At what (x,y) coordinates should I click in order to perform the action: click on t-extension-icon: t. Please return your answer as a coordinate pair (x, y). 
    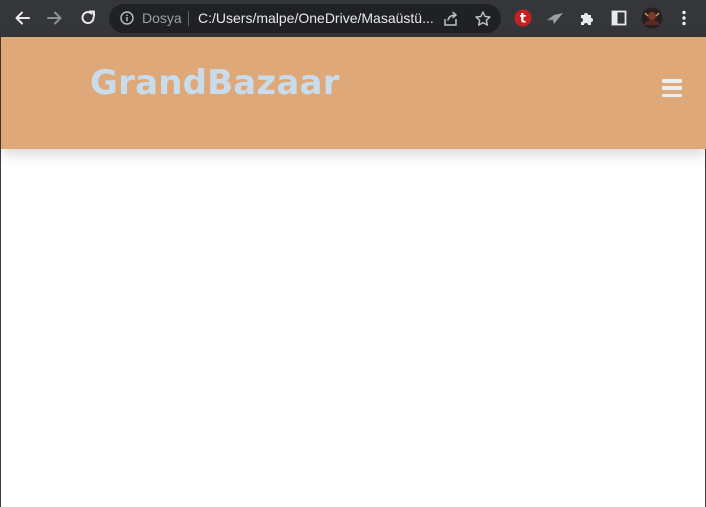
    Looking at the image, I should click on (523, 18).